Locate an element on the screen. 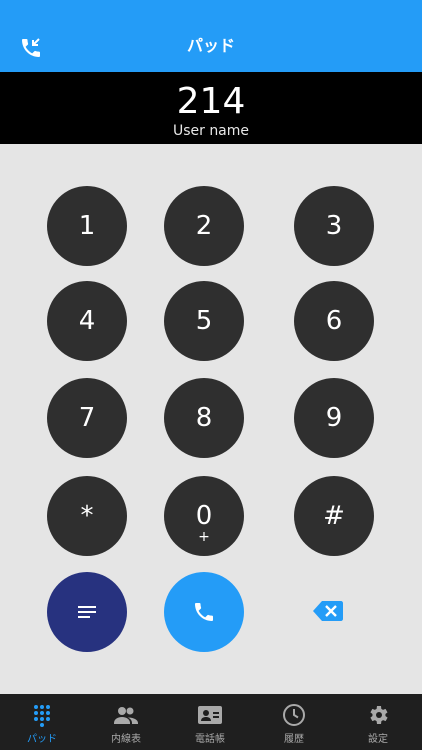 The width and height of the screenshot is (422, 750). key-digit: * is located at coordinates (87, 516).